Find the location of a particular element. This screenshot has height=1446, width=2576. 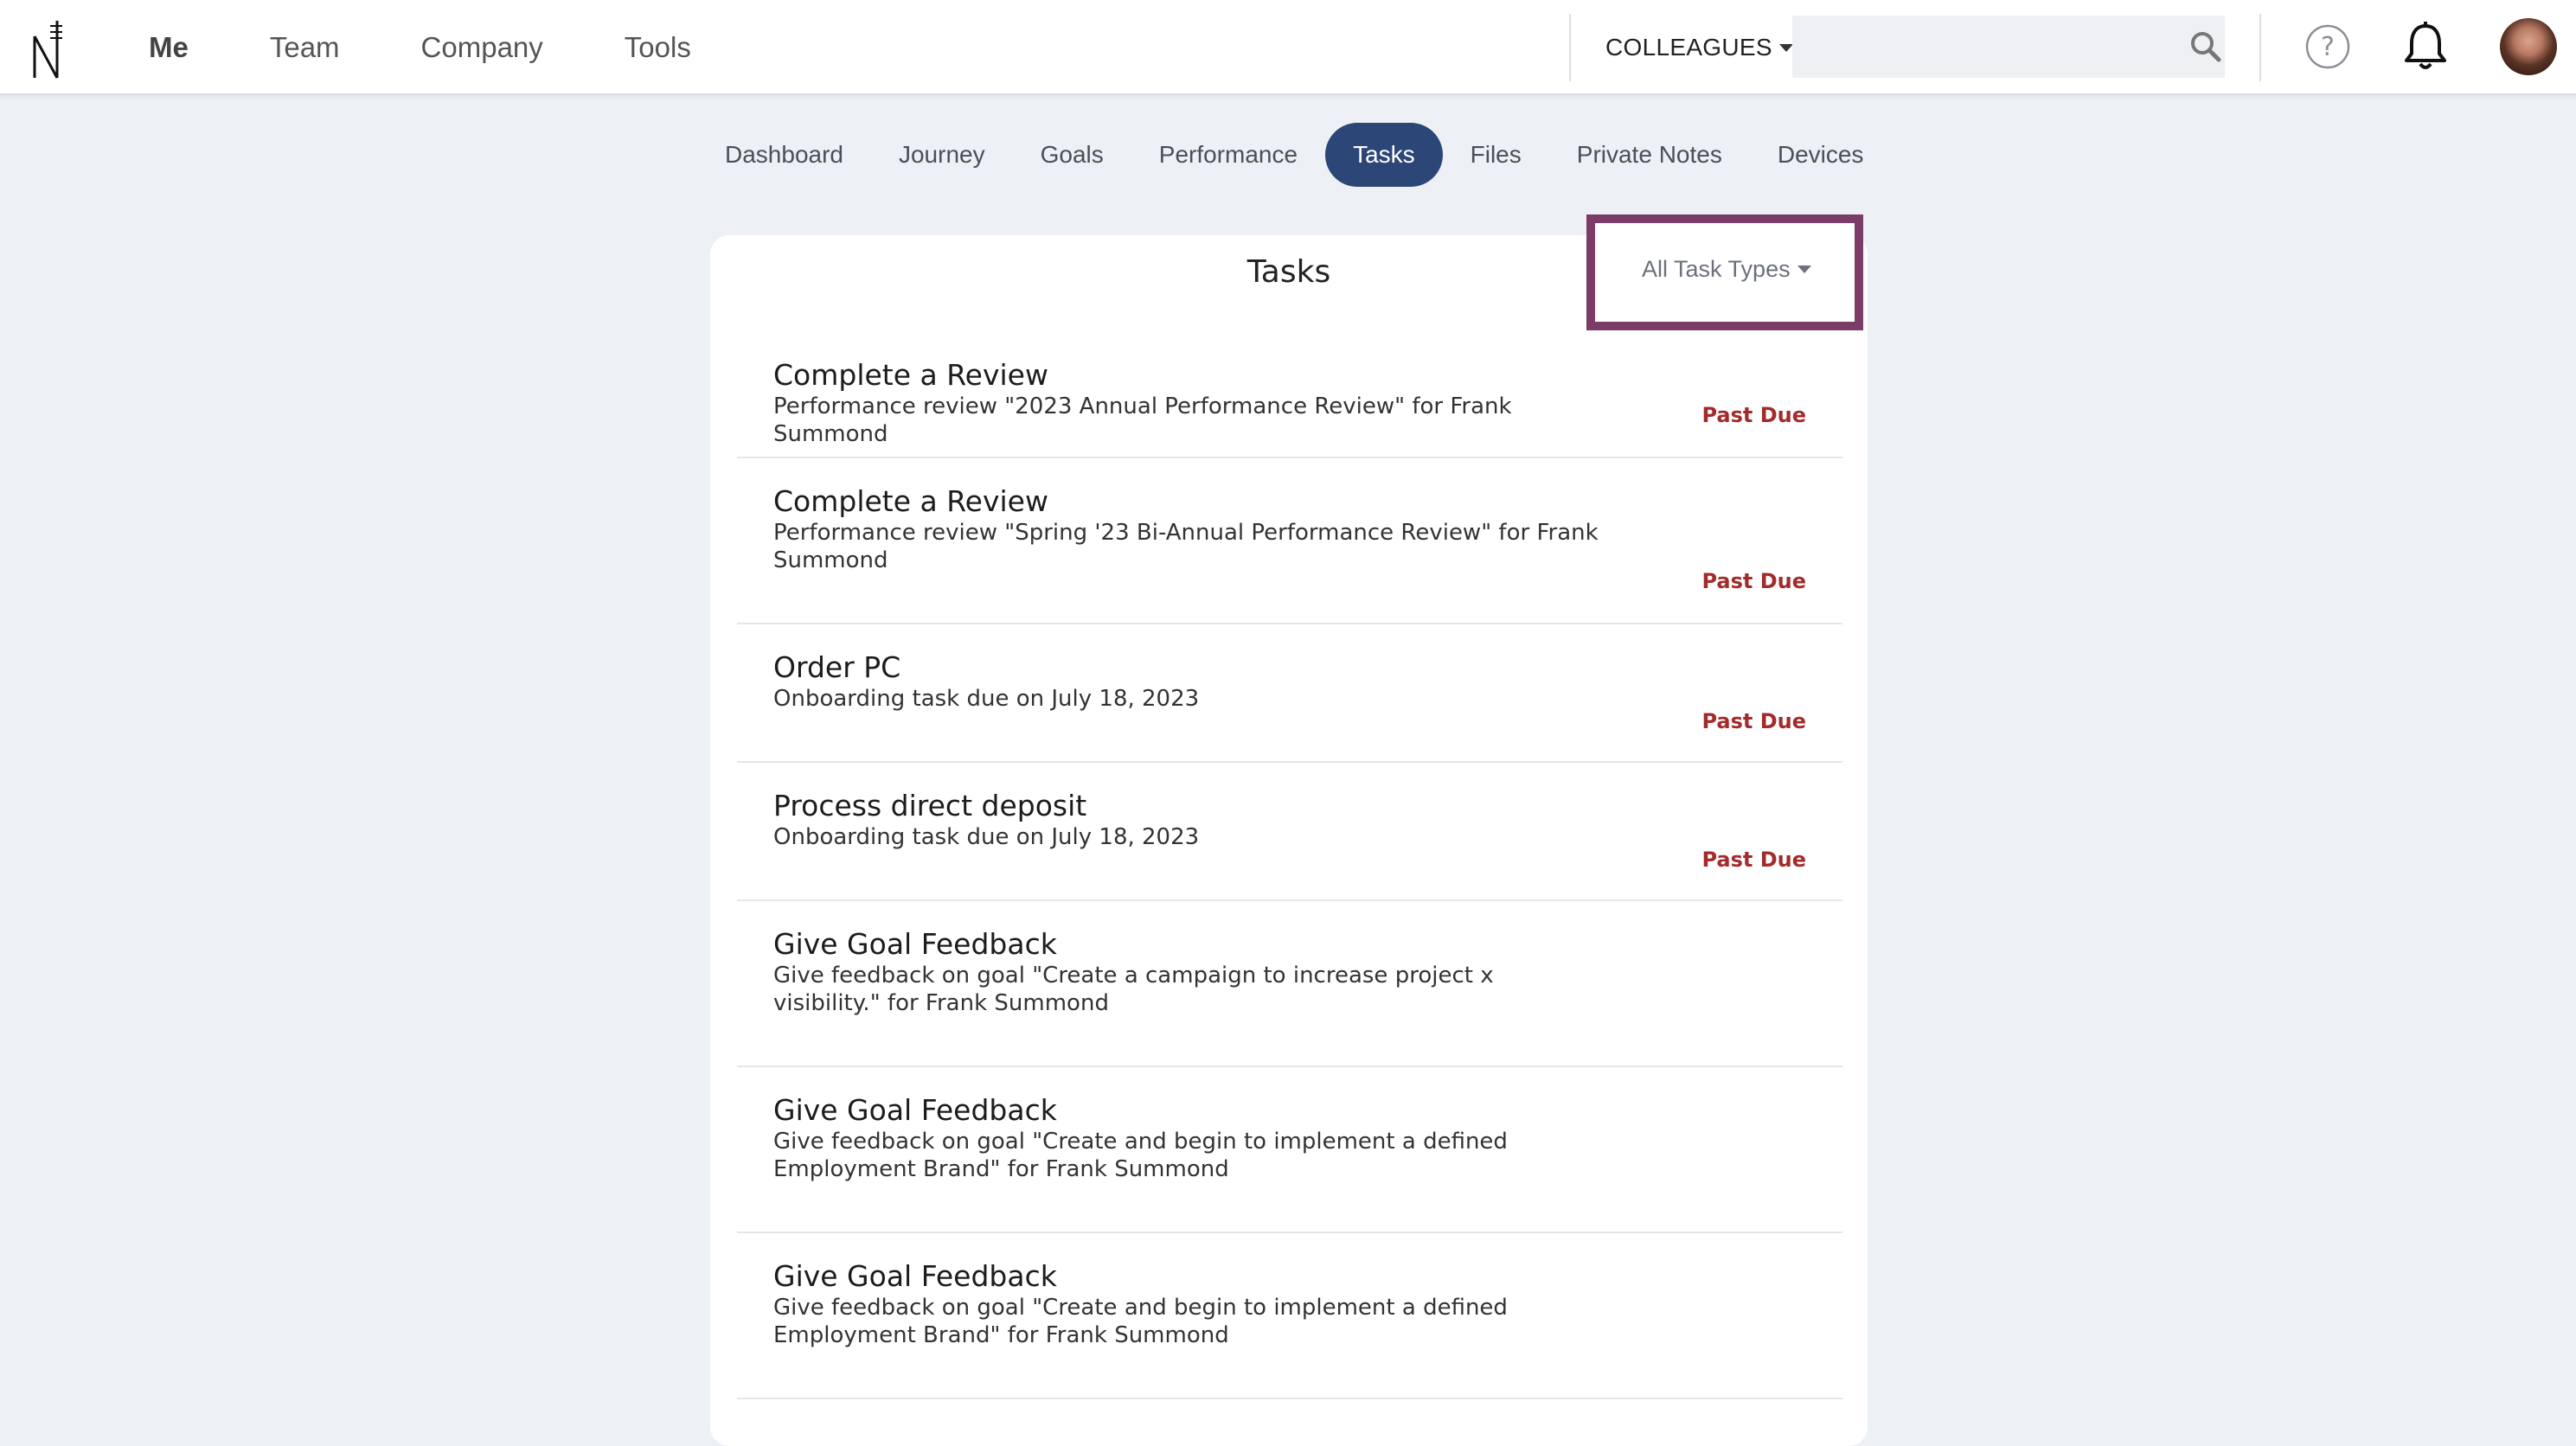

colleagues-dropdown: COLLEAGUES is located at coordinates (1699, 48).